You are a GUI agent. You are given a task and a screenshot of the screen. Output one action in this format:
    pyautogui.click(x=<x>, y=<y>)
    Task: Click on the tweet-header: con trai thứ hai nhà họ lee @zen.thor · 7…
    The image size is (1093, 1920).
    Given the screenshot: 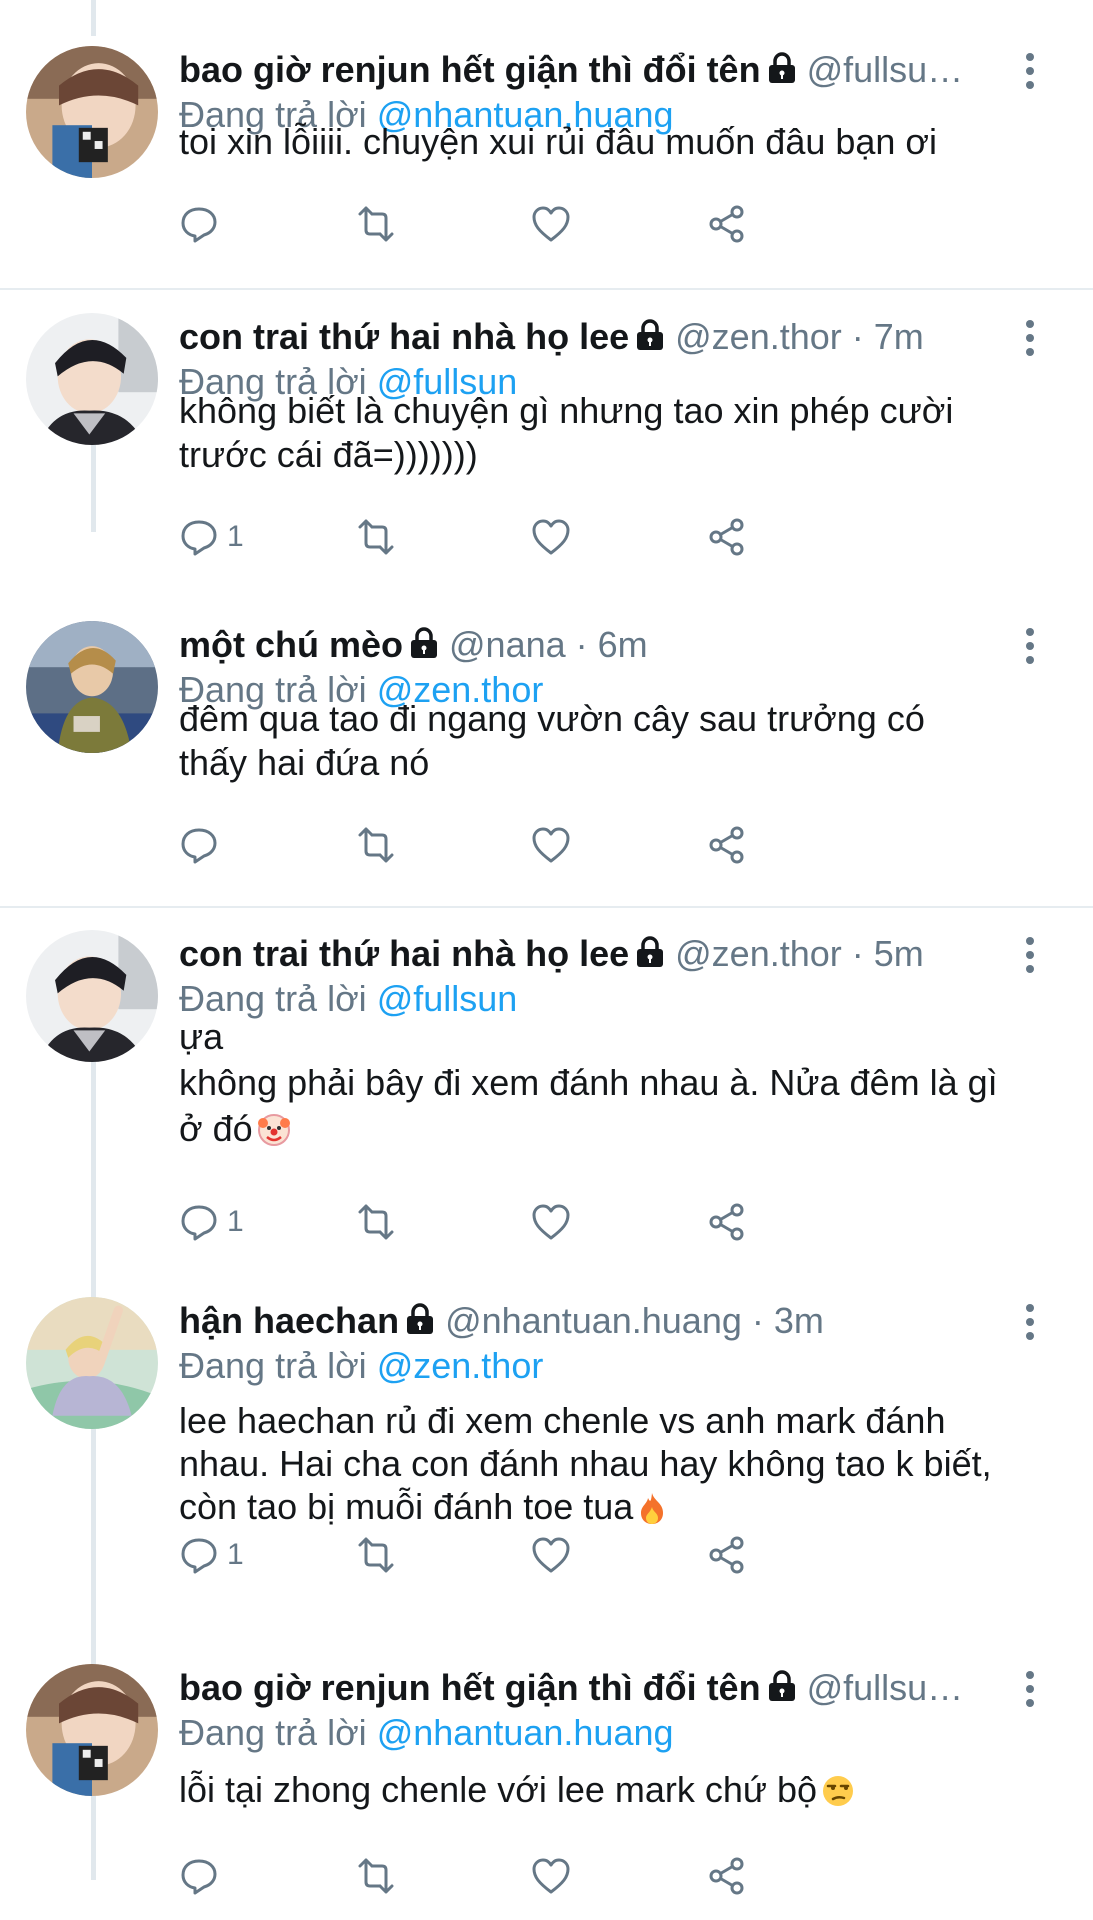 What is the action you would take?
    pyautogui.click(x=591, y=337)
    